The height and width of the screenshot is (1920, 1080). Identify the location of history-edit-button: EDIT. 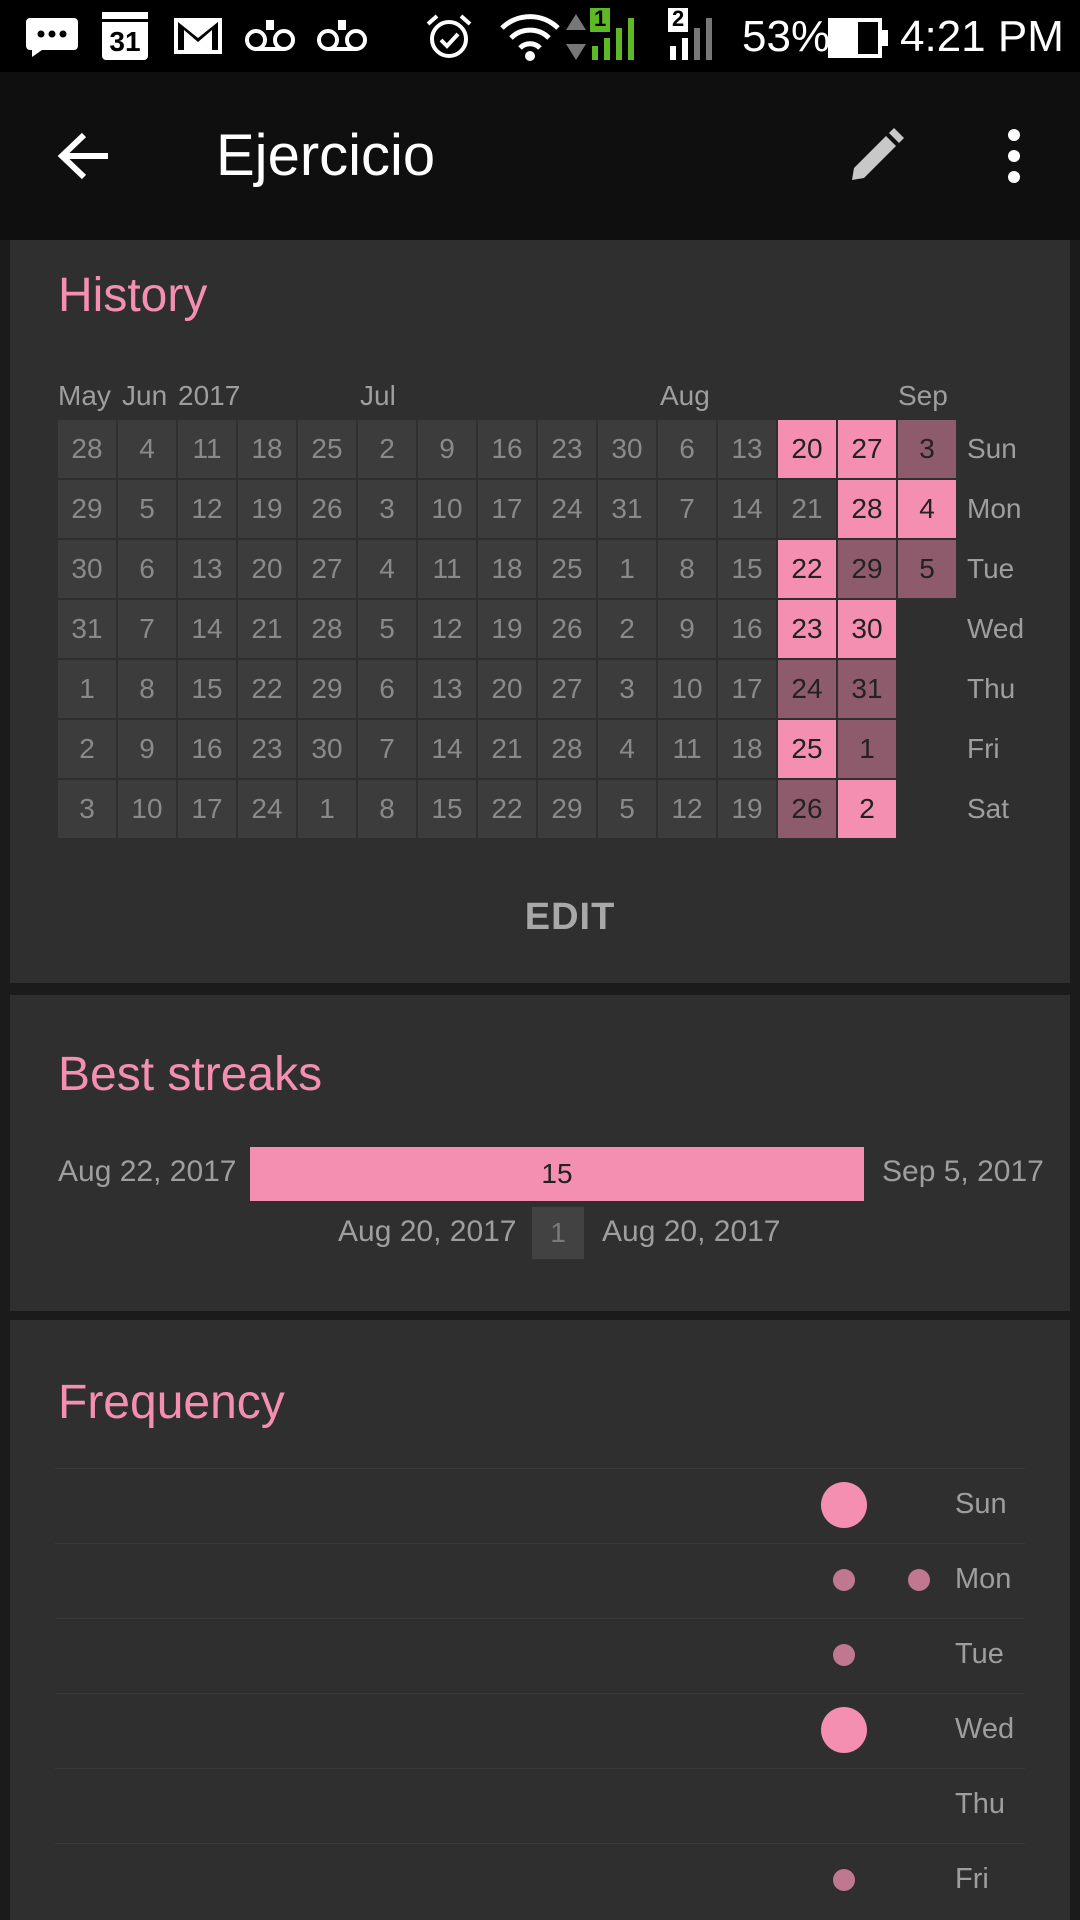
(570, 917).